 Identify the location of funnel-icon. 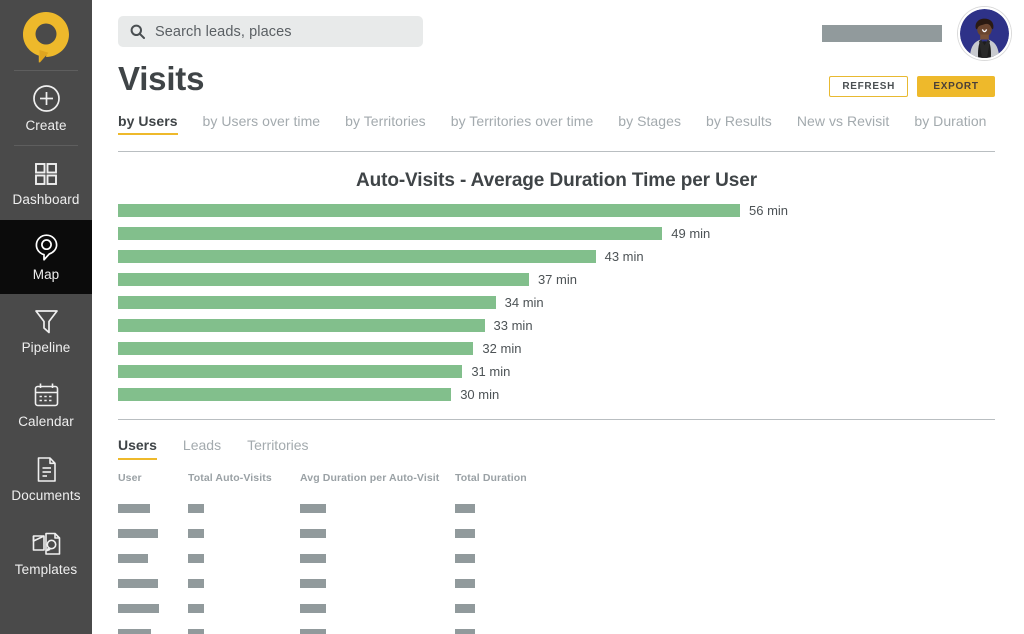
(46, 321).